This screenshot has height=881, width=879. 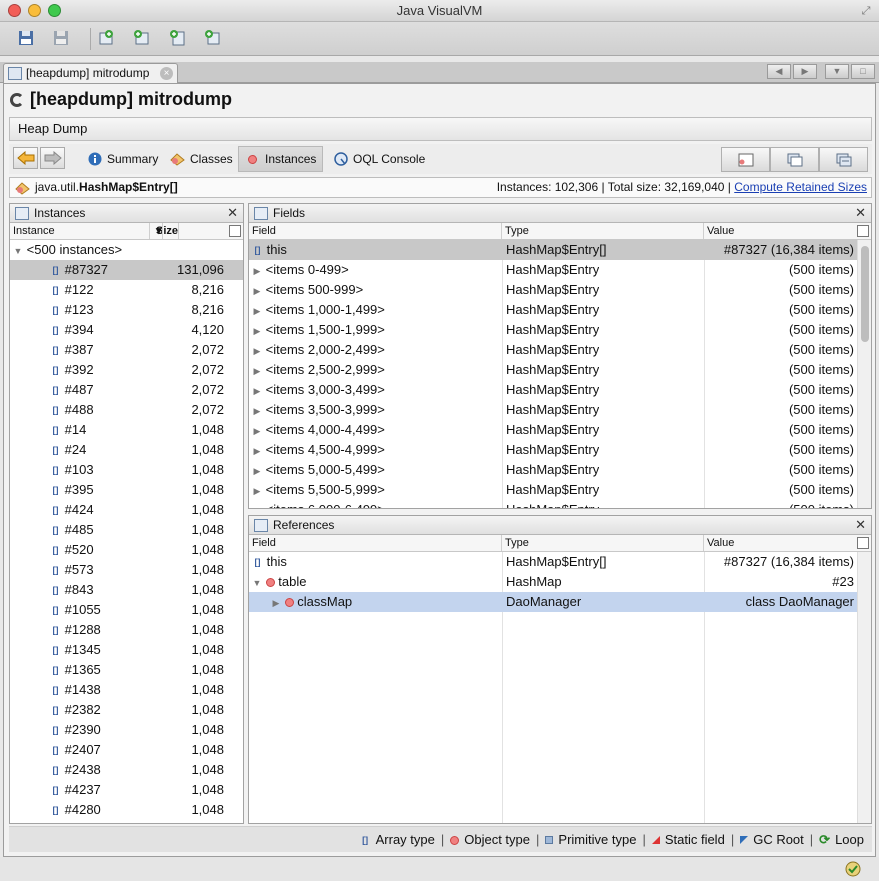 What do you see at coordinates (779, 71) in the screenshot?
I see `scroll-tabs-left-button: ◀` at bounding box center [779, 71].